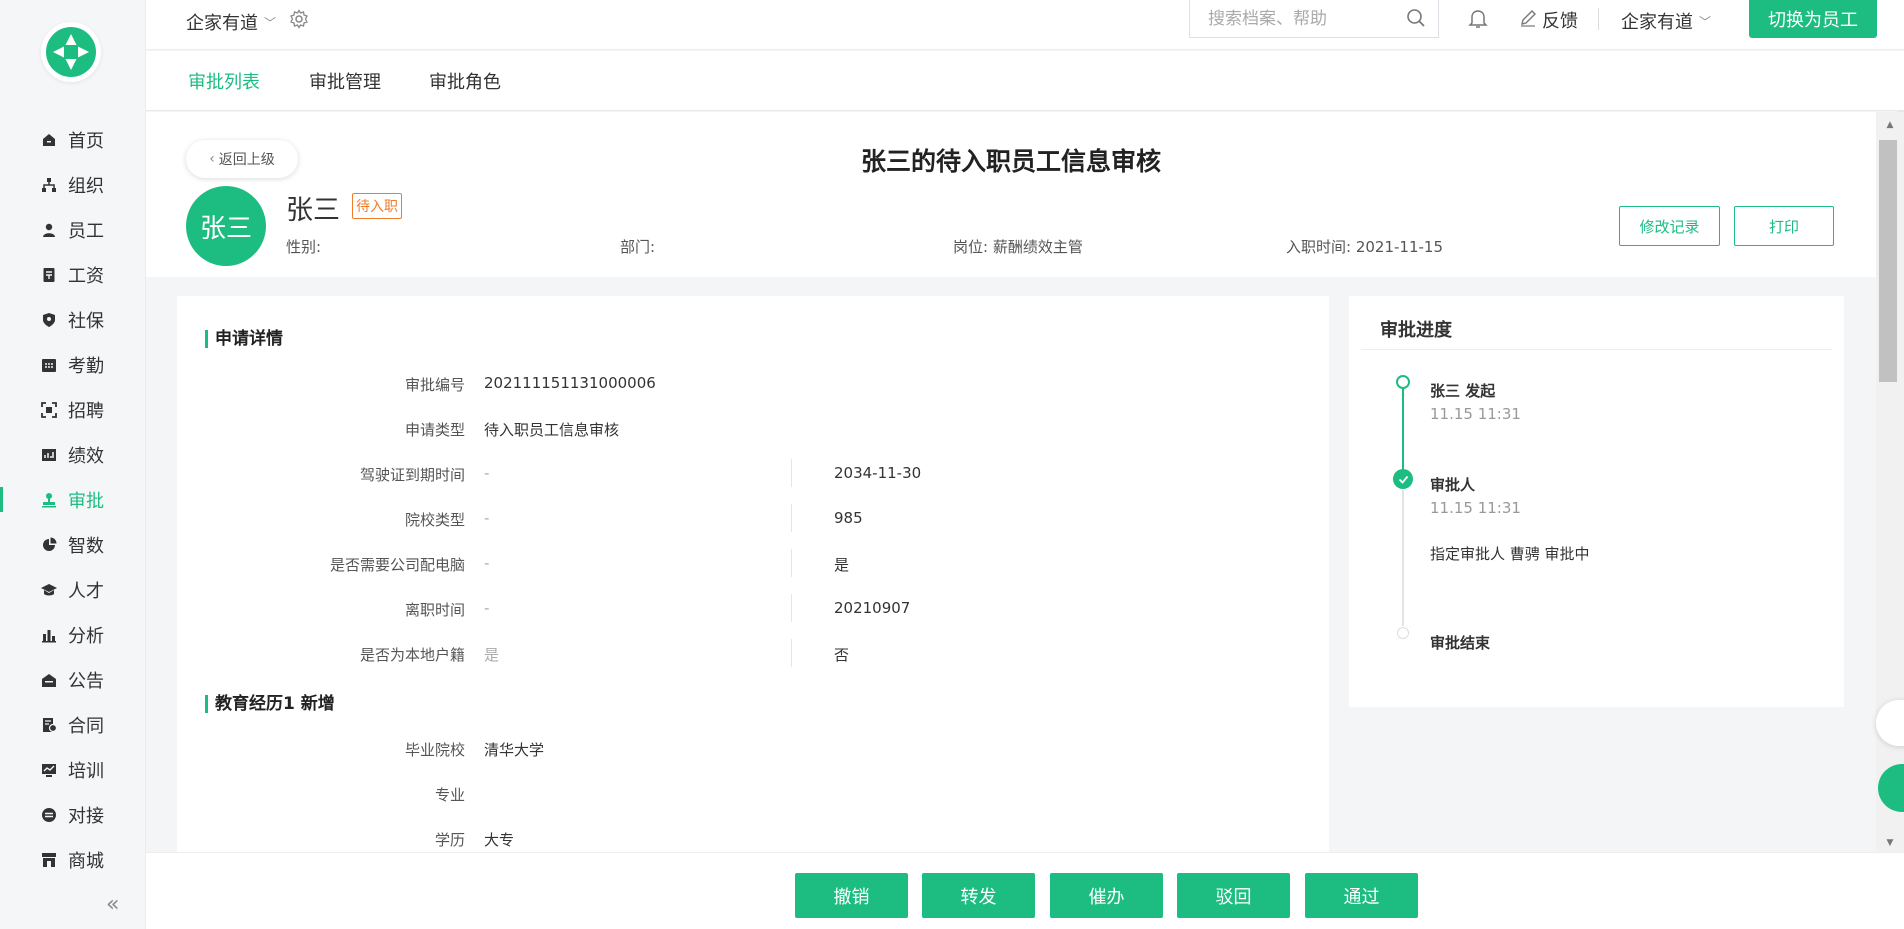 The image size is (1904, 929). I want to click on sidebar-item-label: 员工, so click(86, 231).